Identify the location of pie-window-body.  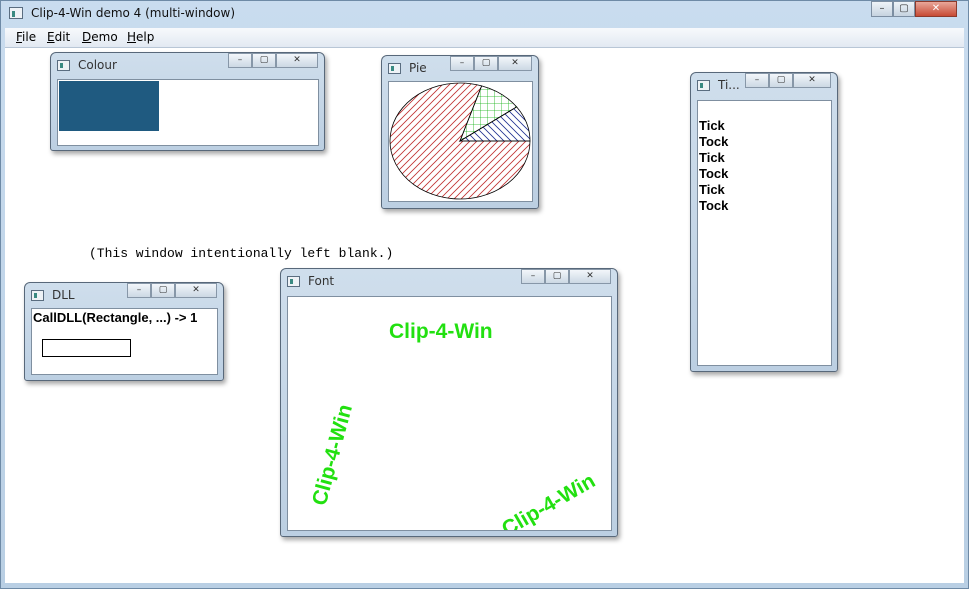
(460, 141).